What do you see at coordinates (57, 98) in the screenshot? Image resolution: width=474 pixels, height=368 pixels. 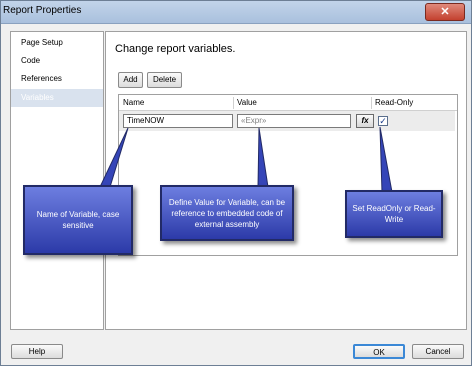 I see `sidebar-item-variables: Variables` at bounding box center [57, 98].